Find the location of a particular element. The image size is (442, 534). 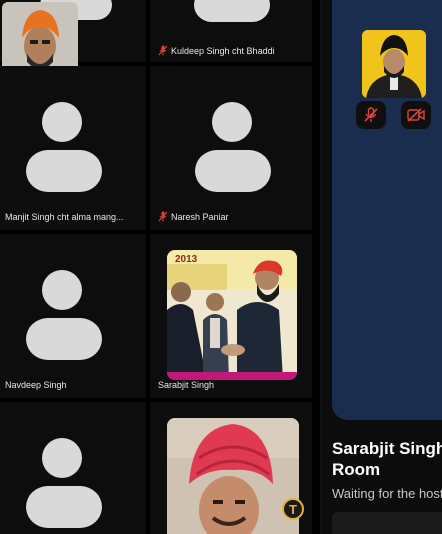

room-title: Sarabjit Singh Room is located at coordinates (387, 459).